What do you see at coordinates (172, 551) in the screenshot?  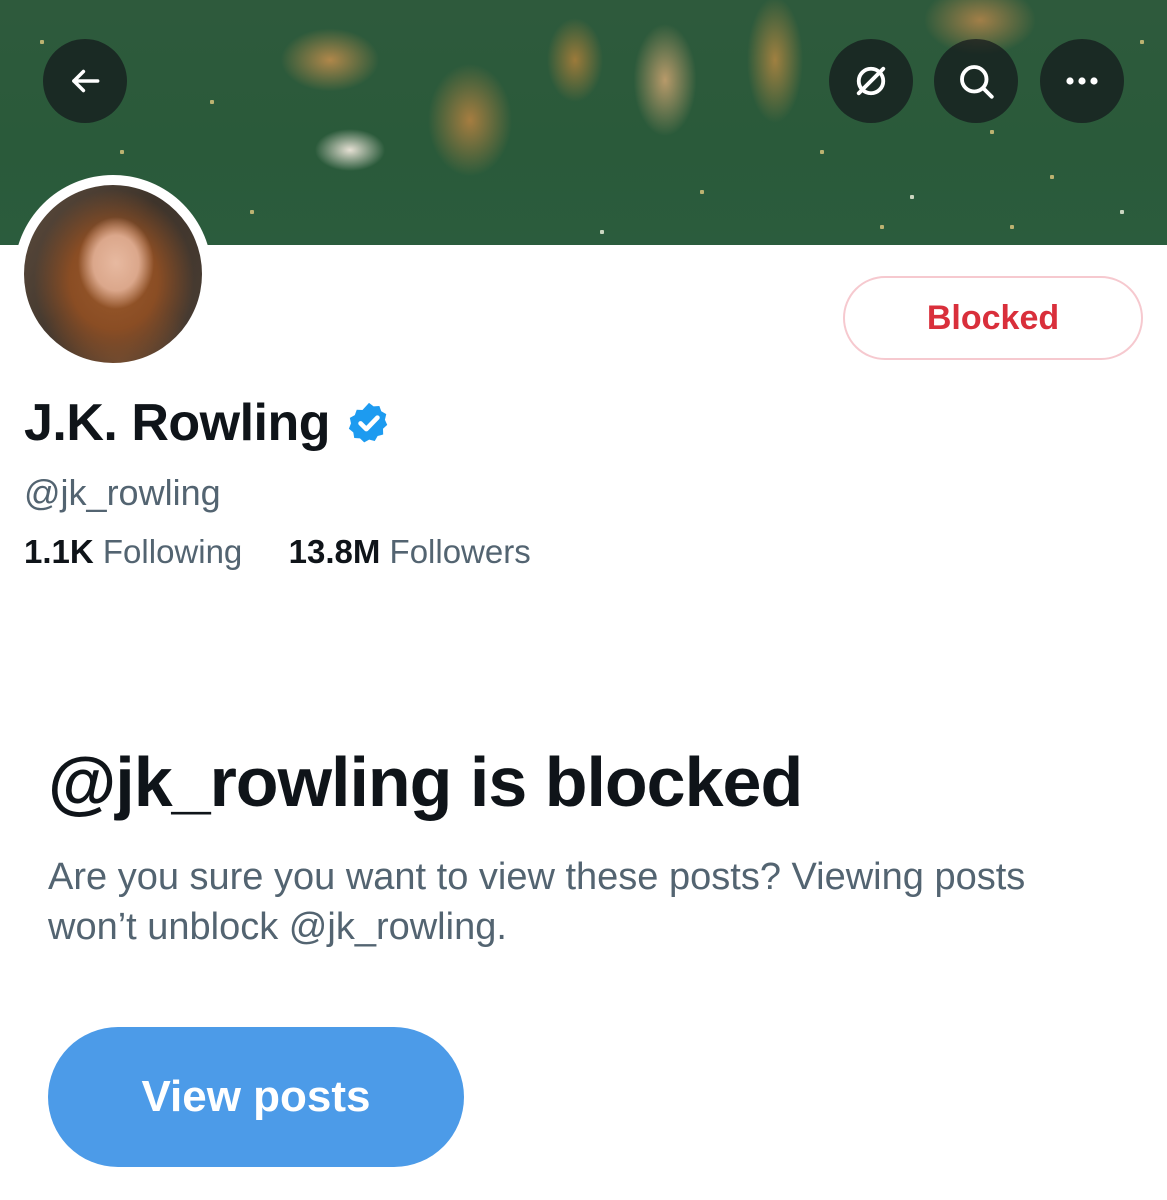 I see `following-label: Following` at bounding box center [172, 551].